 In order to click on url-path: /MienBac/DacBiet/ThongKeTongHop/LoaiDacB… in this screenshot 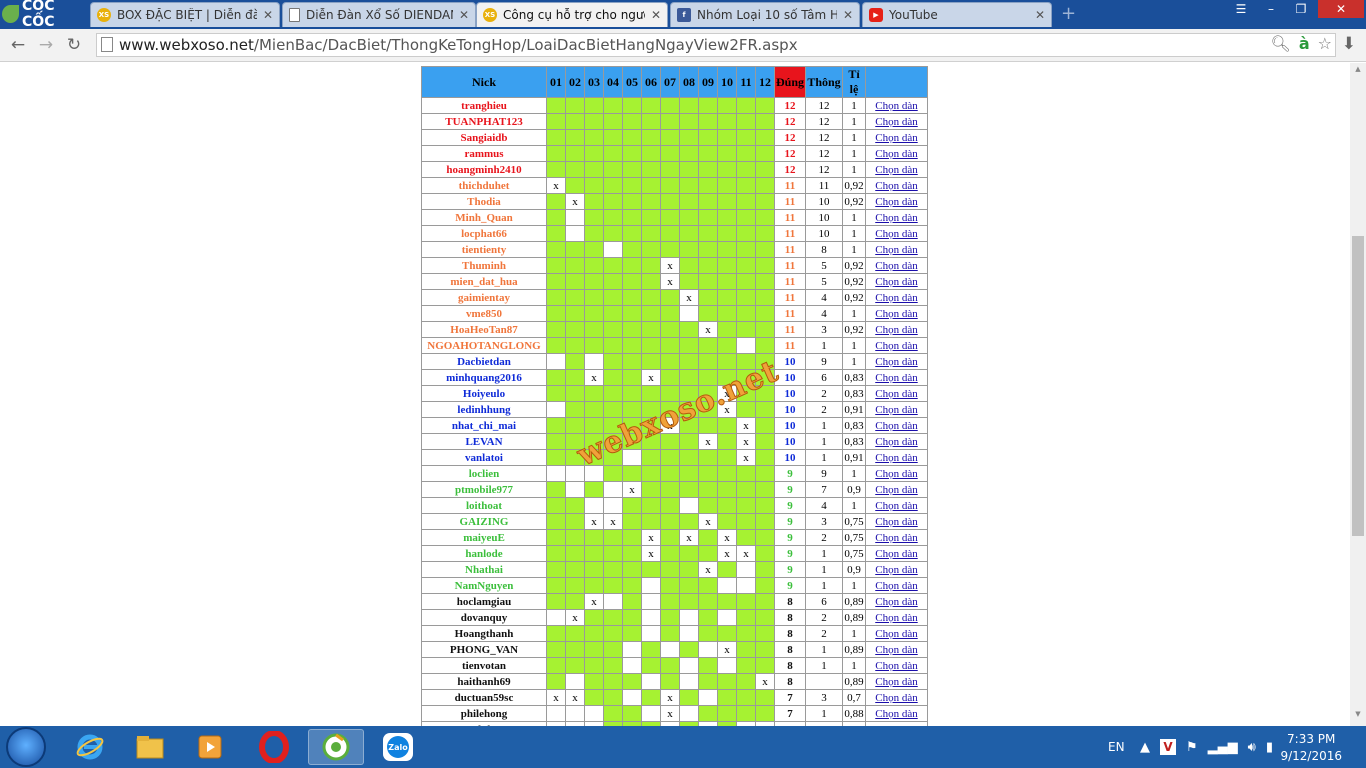, I will do `click(525, 45)`.